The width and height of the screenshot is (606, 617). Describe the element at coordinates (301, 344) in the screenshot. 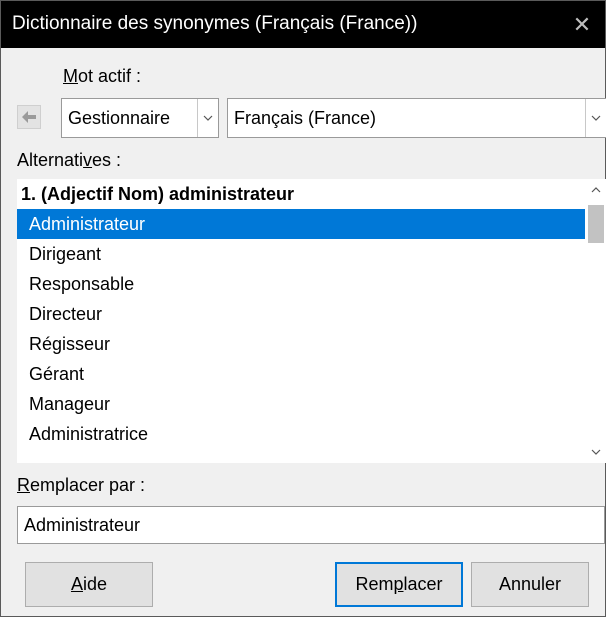

I see `list-item: Régisseur` at that location.